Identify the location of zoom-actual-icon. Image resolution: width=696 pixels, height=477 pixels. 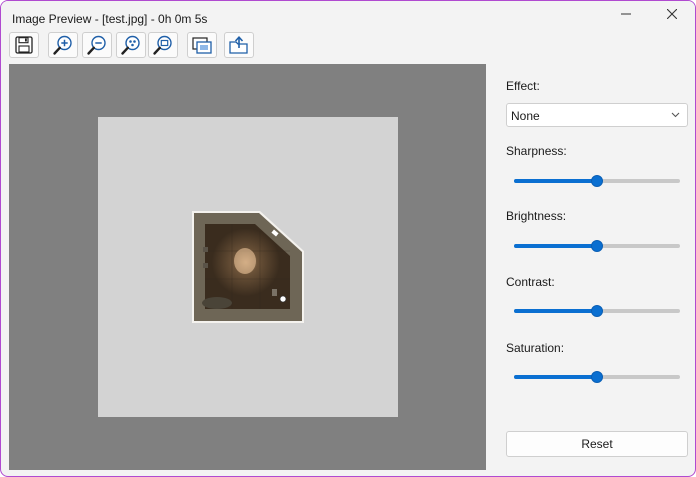
(162, 45).